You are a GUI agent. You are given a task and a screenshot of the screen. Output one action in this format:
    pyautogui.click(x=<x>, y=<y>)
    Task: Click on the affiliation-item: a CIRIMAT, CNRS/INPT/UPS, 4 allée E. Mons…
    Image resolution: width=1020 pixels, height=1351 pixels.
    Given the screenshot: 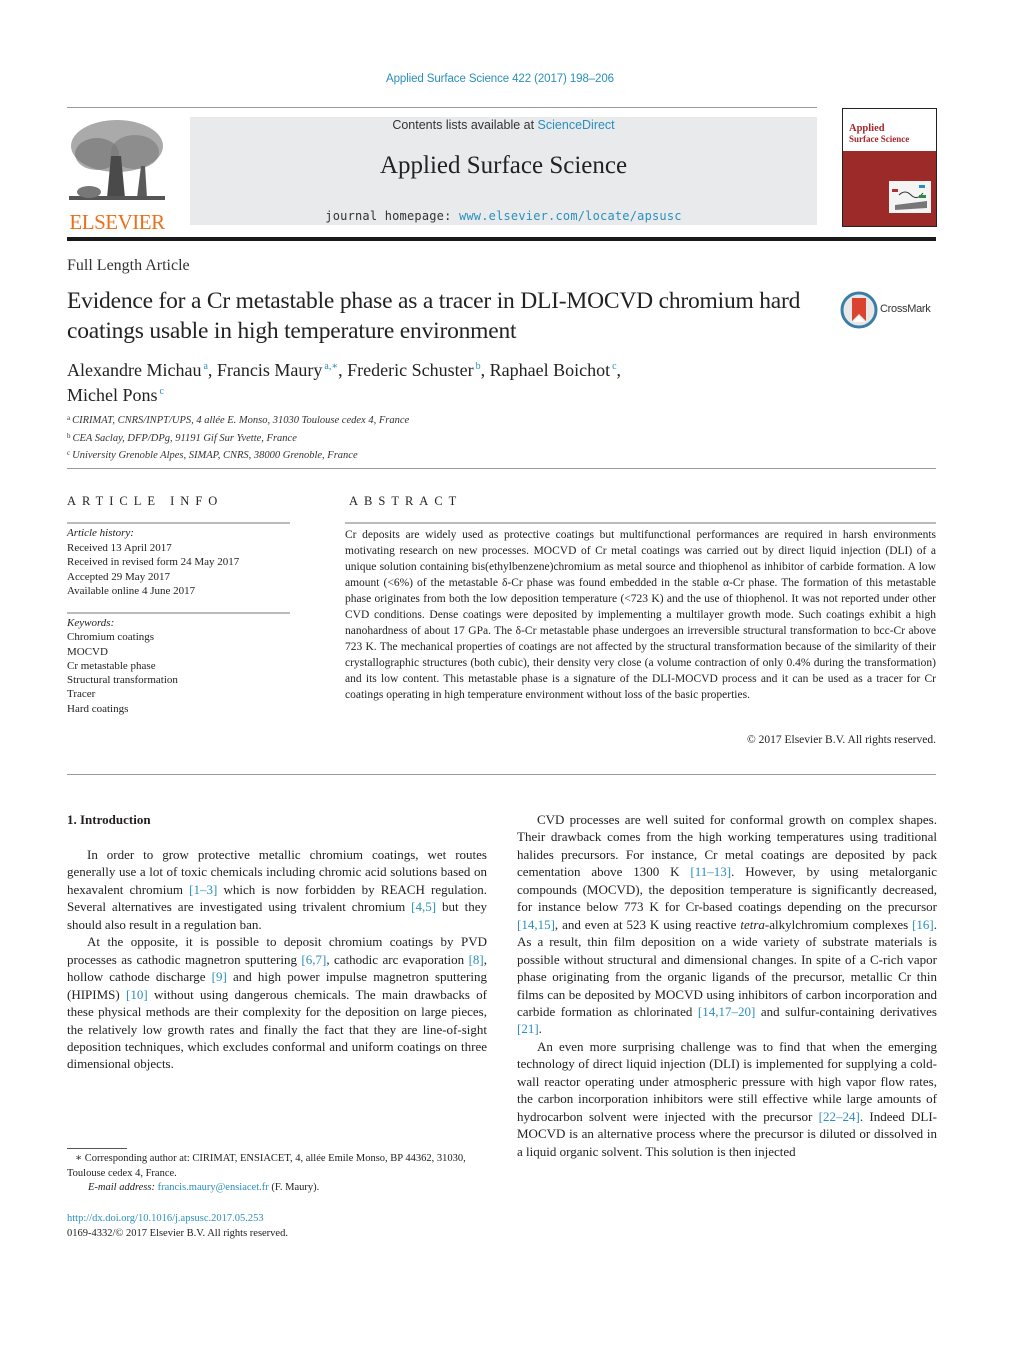 What is the action you would take?
    pyautogui.click(x=238, y=420)
    